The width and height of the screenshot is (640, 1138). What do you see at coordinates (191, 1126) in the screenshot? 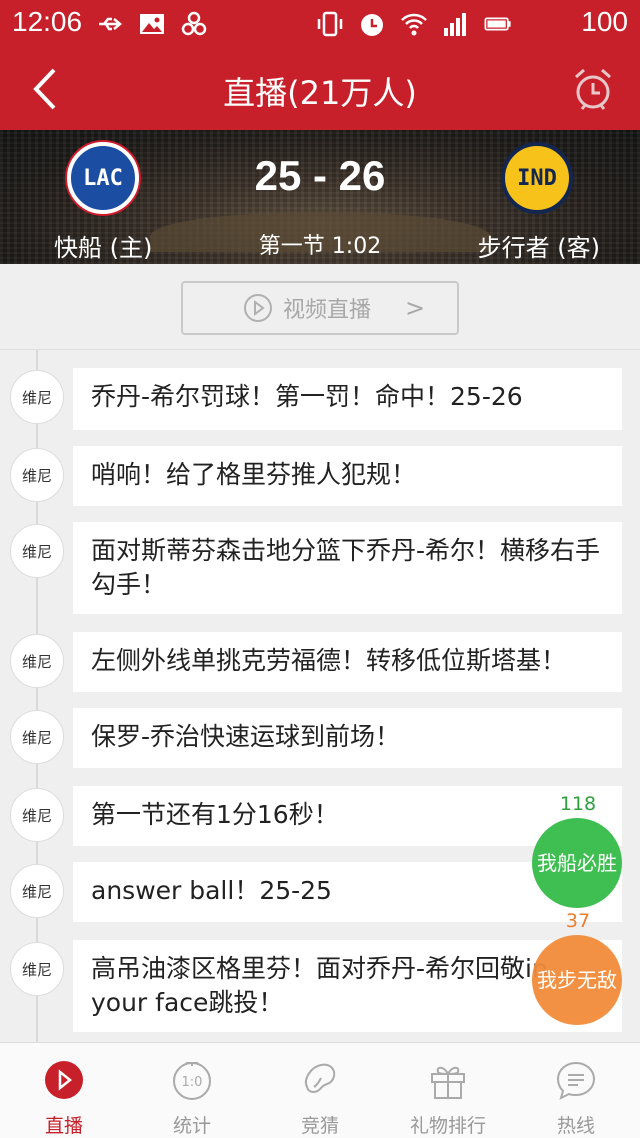
I see `nav-tab-label: 统计` at bounding box center [191, 1126].